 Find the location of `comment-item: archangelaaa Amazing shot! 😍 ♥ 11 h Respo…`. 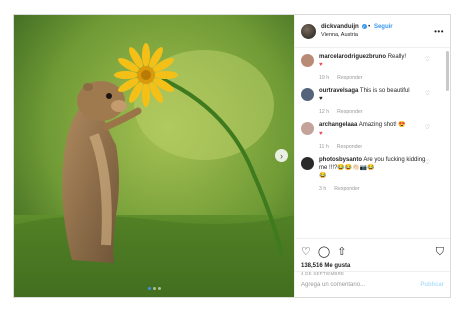

comment-item: archangelaaa Amazing shot! 😍 ♥ 11 h Respo… is located at coordinates (372, 135).